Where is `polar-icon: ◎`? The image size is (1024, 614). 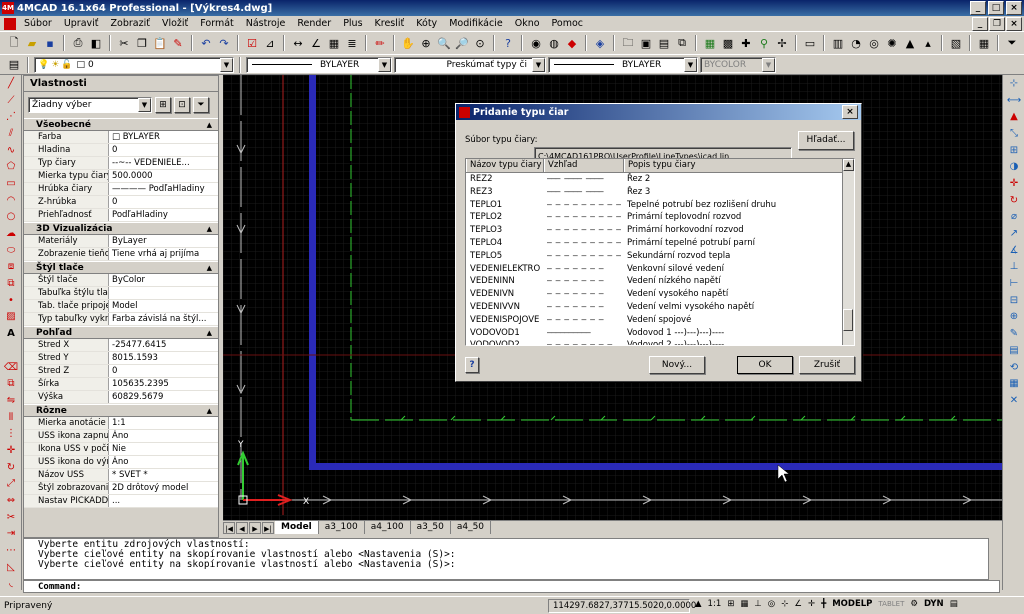 polar-icon: ◎ is located at coordinates (771, 604).